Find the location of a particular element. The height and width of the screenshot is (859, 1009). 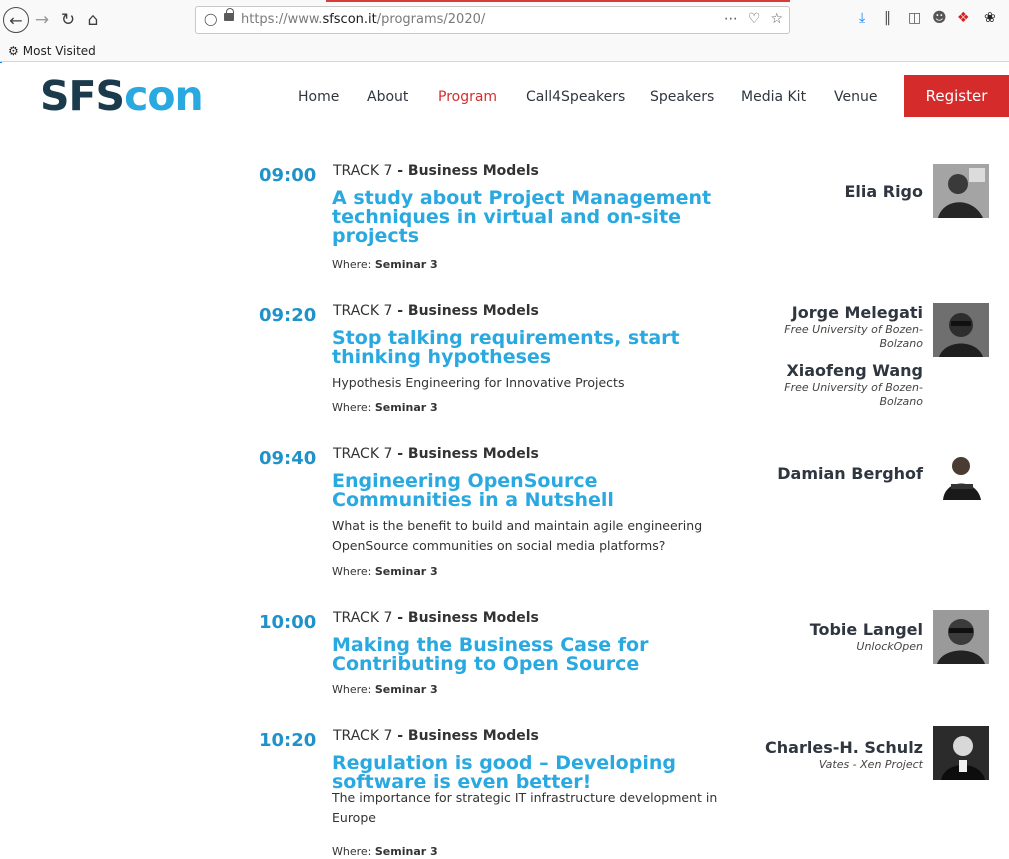

tracking-shield-icon: ◯ is located at coordinates (210, 19).